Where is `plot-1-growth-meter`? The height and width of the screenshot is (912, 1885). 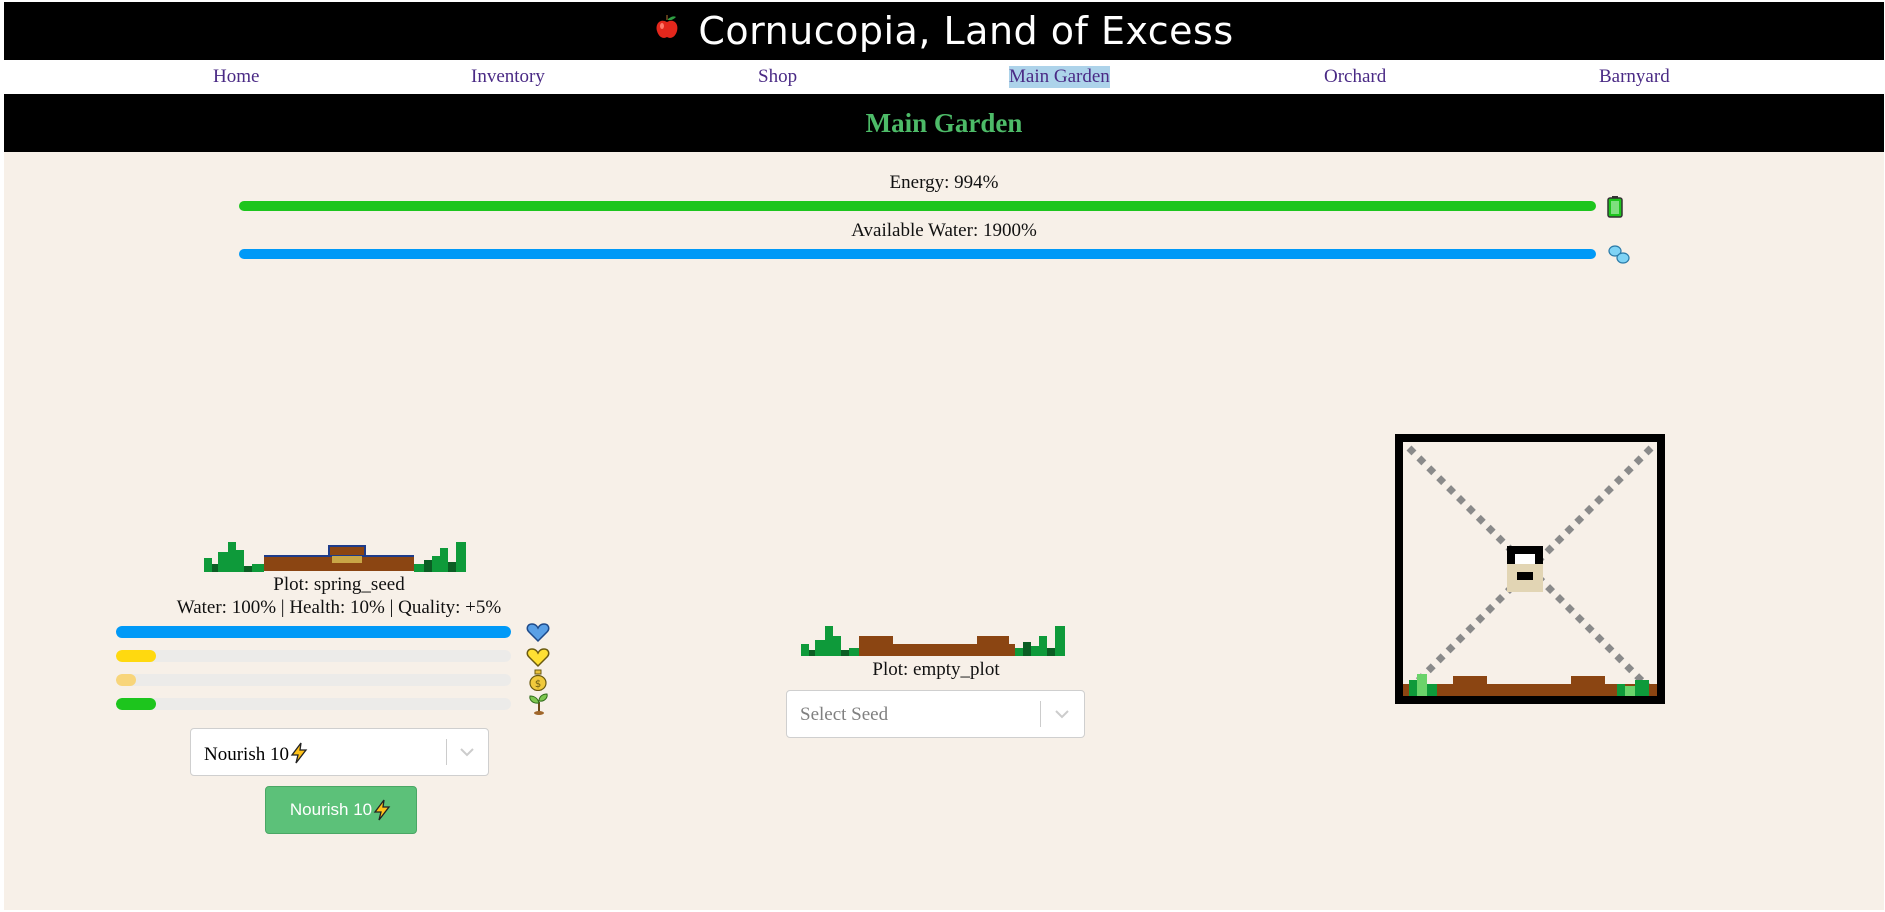
plot-1-growth-meter is located at coordinates (313, 704).